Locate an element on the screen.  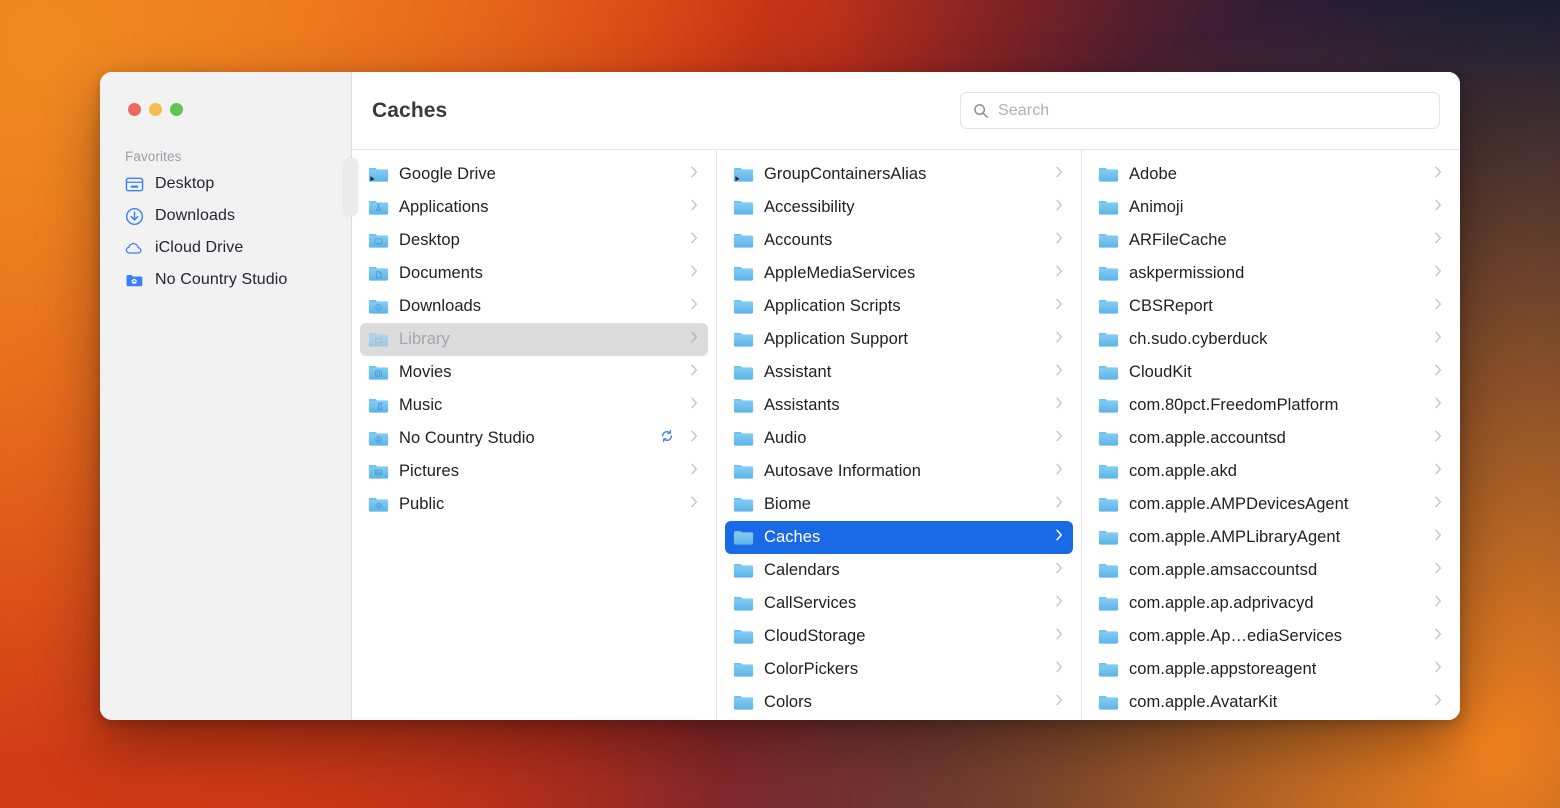
sidebar-item-no-country-studio: No Country Studio is located at coordinates (225, 280).